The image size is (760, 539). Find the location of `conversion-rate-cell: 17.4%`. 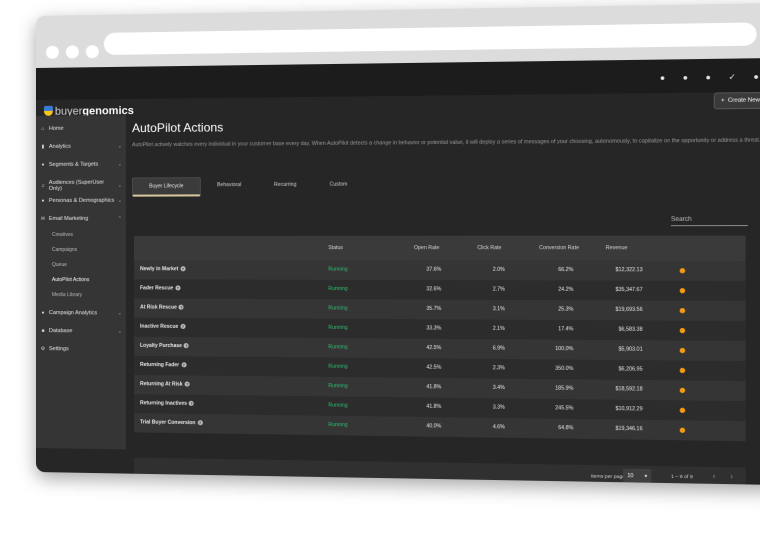

conversion-rate-cell: 17.4% is located at coordinates (566, 329).